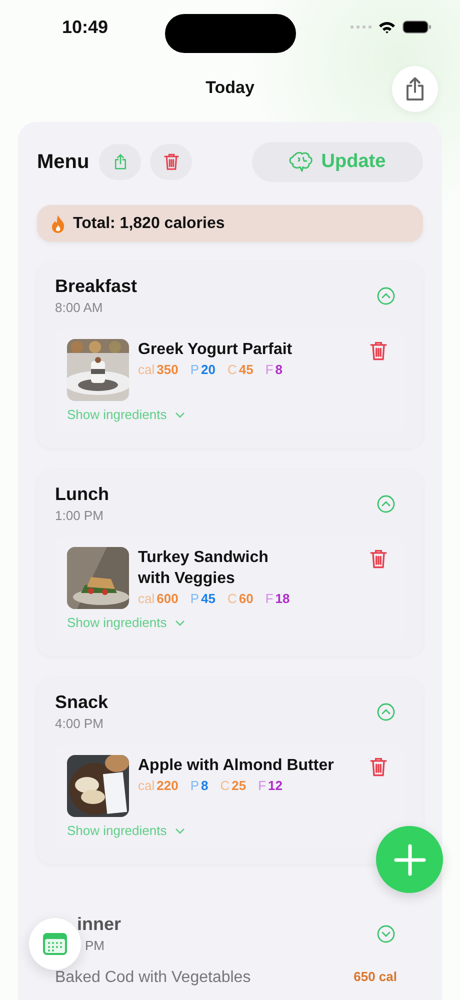  What do you see at coordinates (158, 369) in the screenshot?
I see `macro-value: cal 350` at bounding box center [158, 369].